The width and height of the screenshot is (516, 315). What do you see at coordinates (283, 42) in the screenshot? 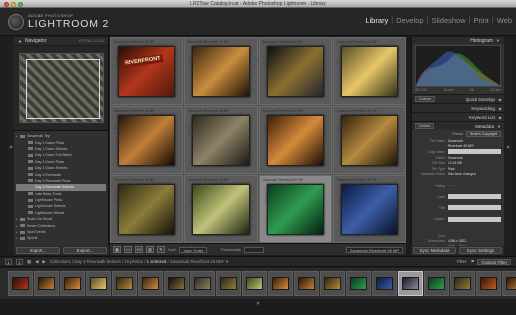
I see `cell-caption: Savannah Riverfront 42 MP` at bounding box center [283, 42].